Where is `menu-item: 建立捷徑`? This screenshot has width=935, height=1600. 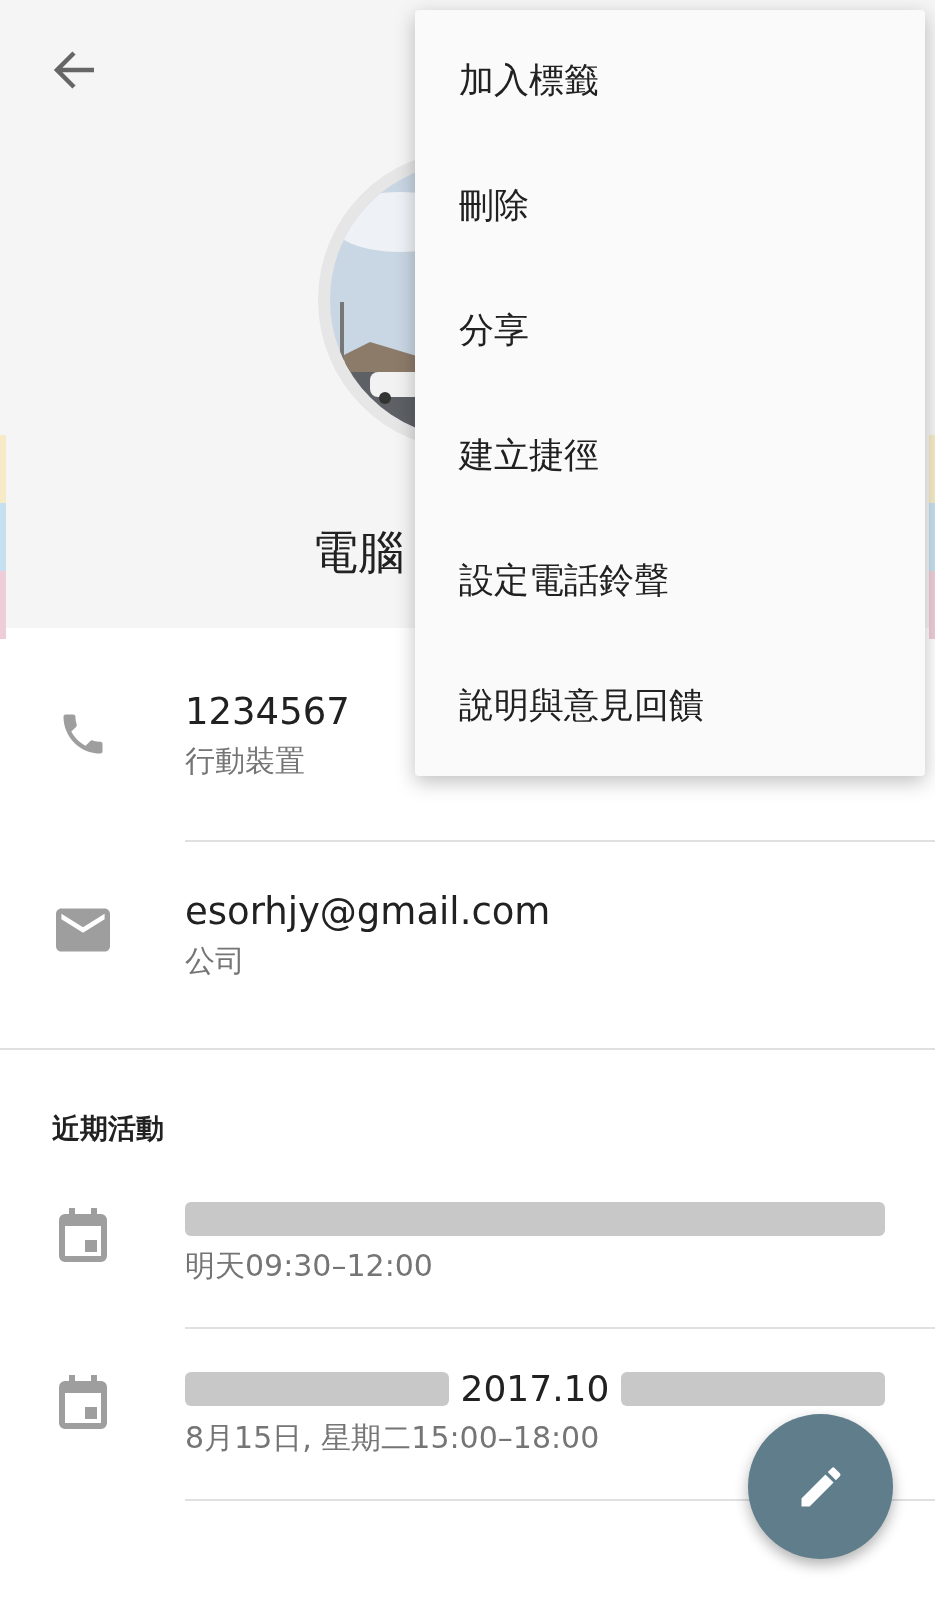
menu-item: 建立捷徑 is located at coordinates (670, 455).